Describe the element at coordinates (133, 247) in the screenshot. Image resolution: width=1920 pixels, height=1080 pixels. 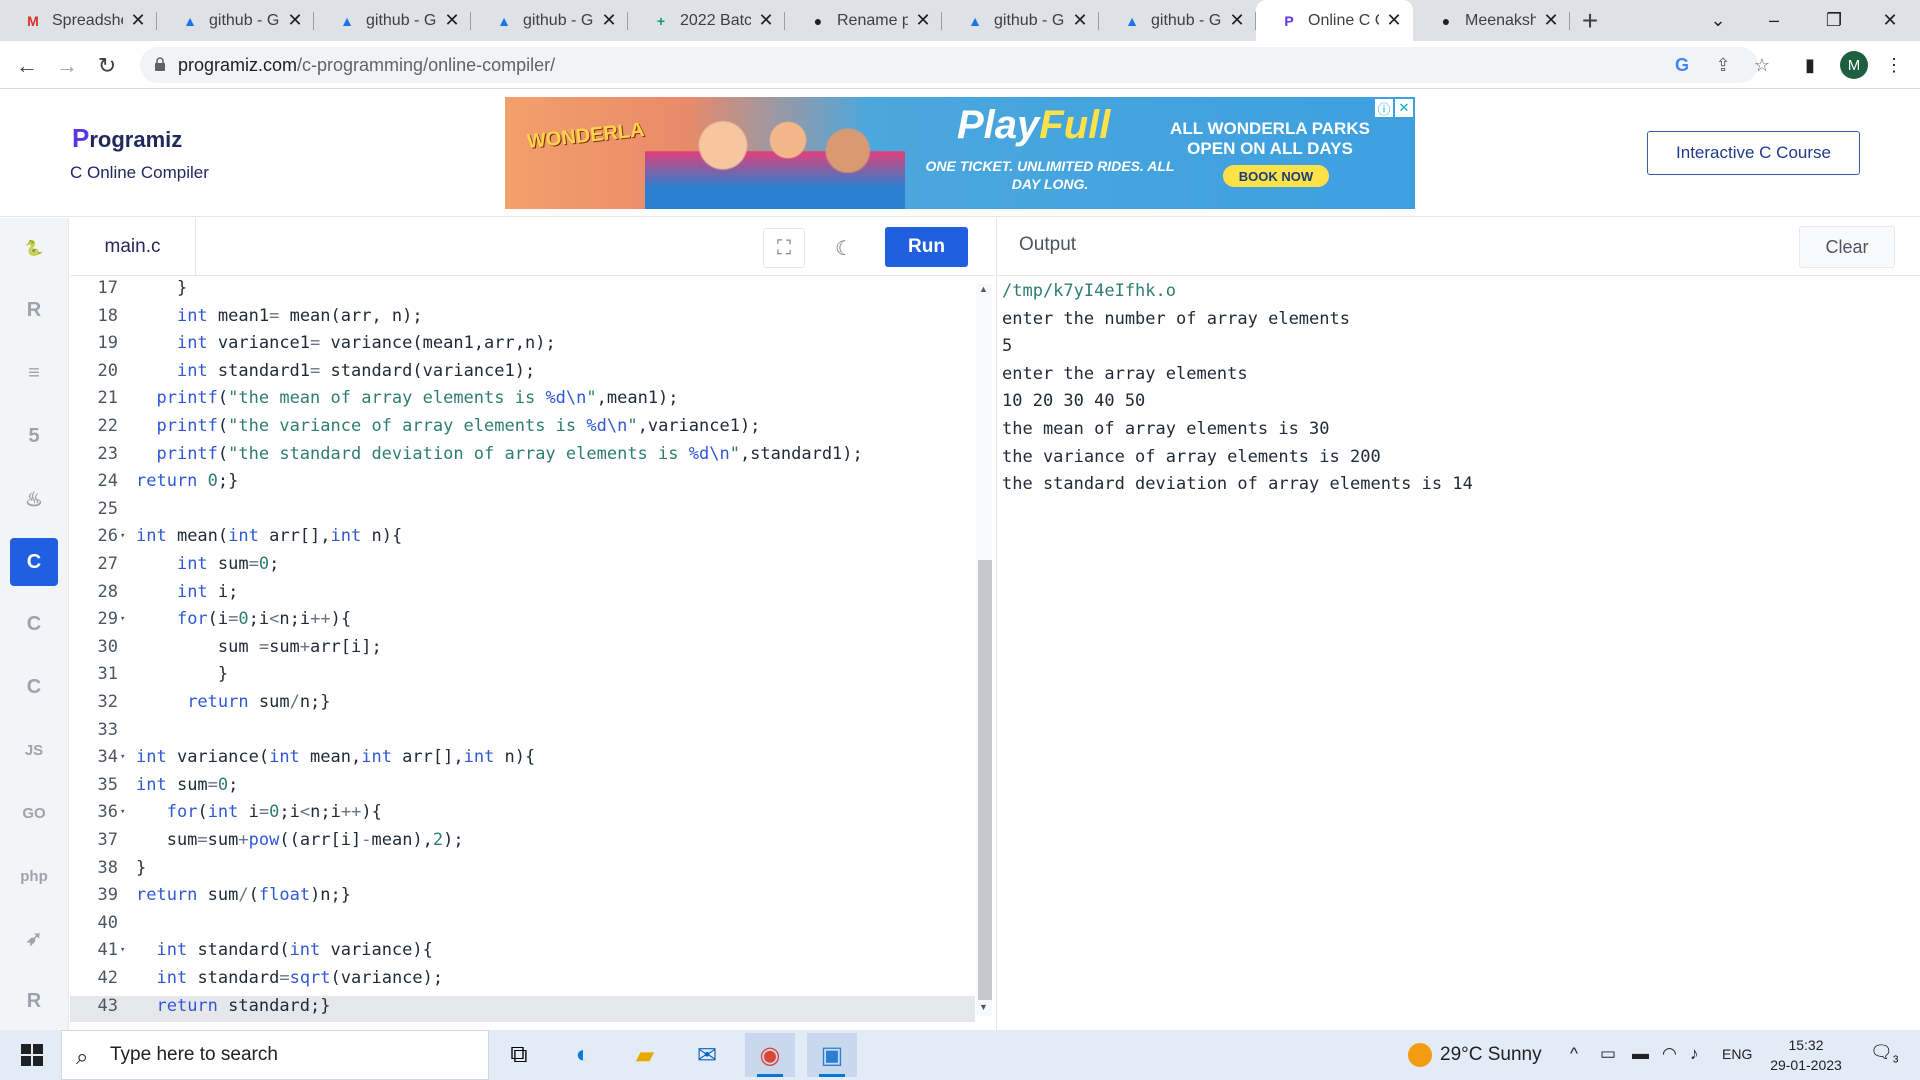
I see `file-tab-main: main.c` at that location.